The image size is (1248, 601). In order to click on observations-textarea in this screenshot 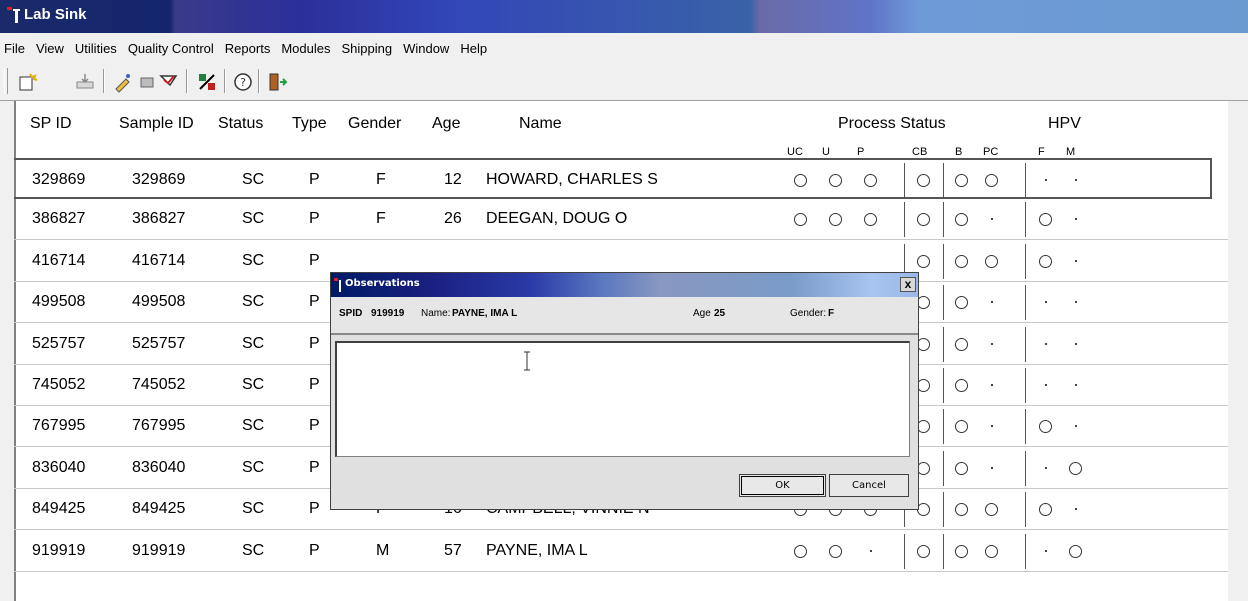, I will do `click(622, 399)`.